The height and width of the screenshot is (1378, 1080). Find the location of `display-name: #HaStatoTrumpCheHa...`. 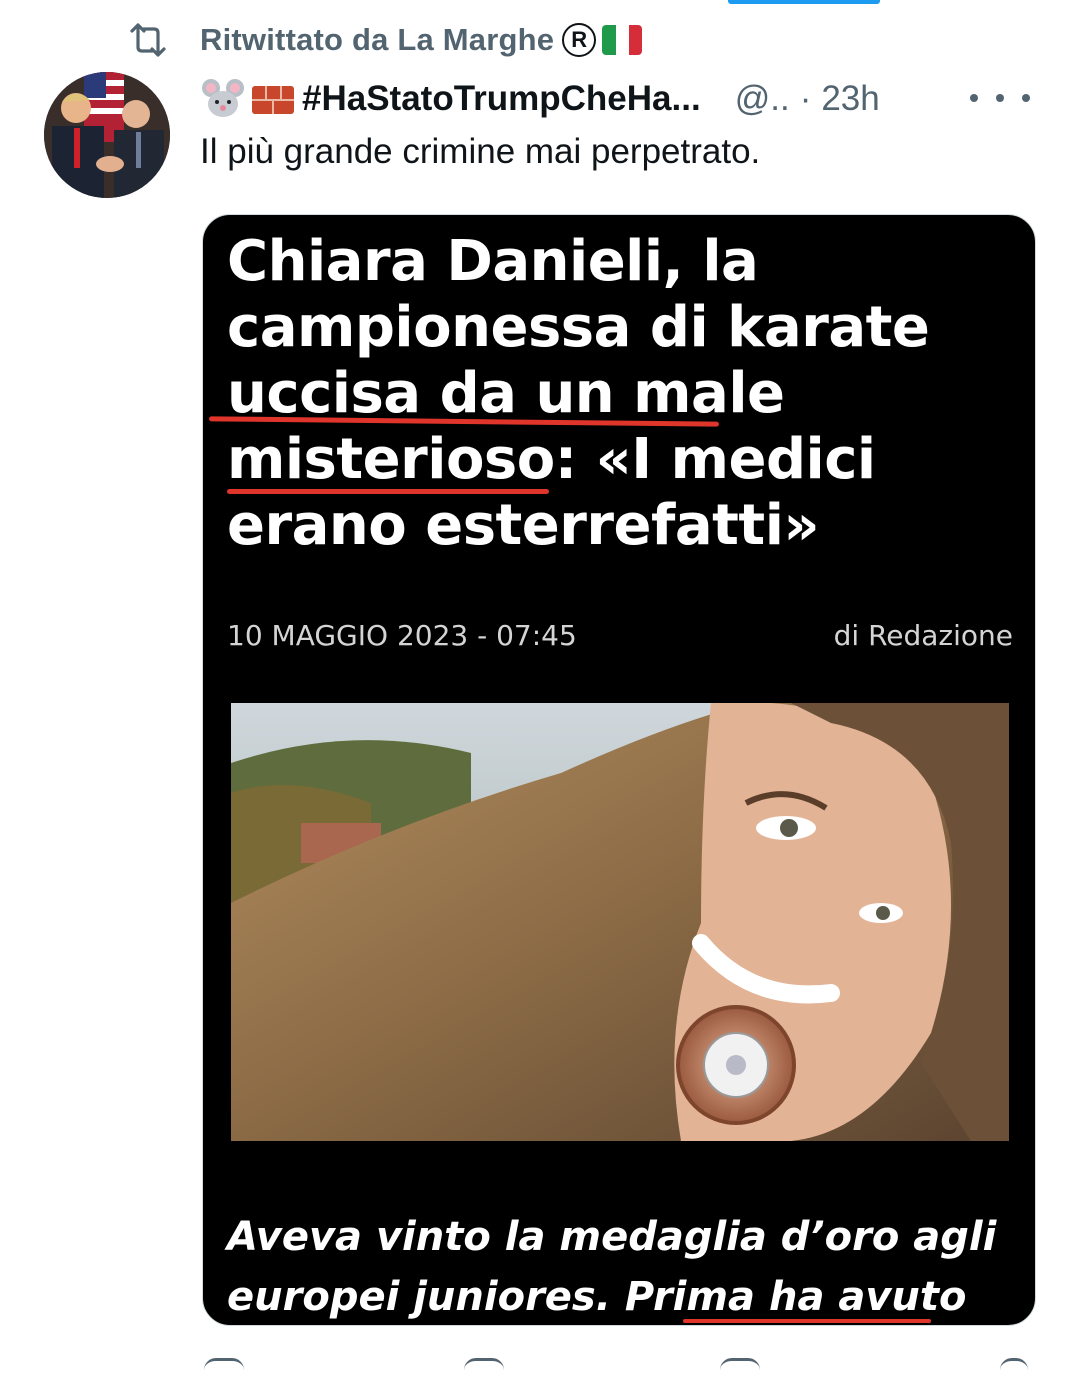

display-name: #HaStatoTrumpCheHa... is located at coordinates (501, 99).